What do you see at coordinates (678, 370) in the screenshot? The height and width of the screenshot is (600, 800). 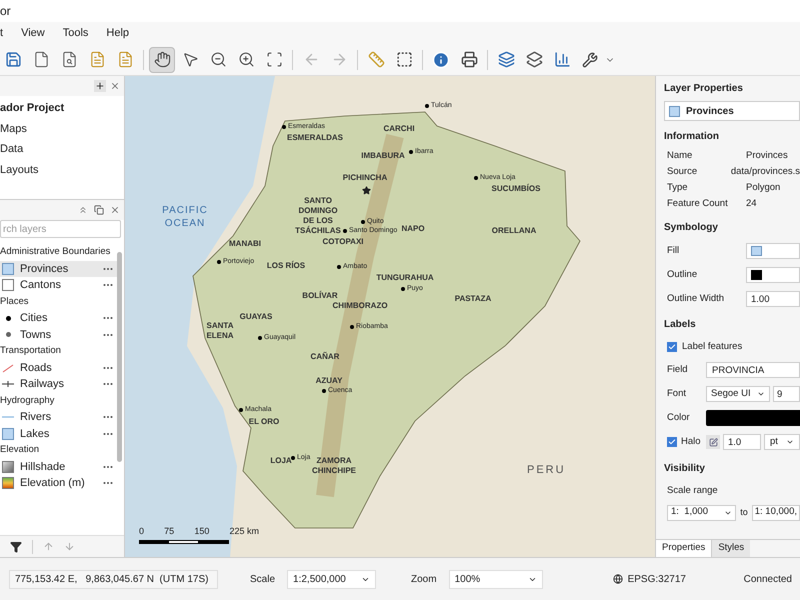 I see `field-label: Field` at bounding box center [678, 370].